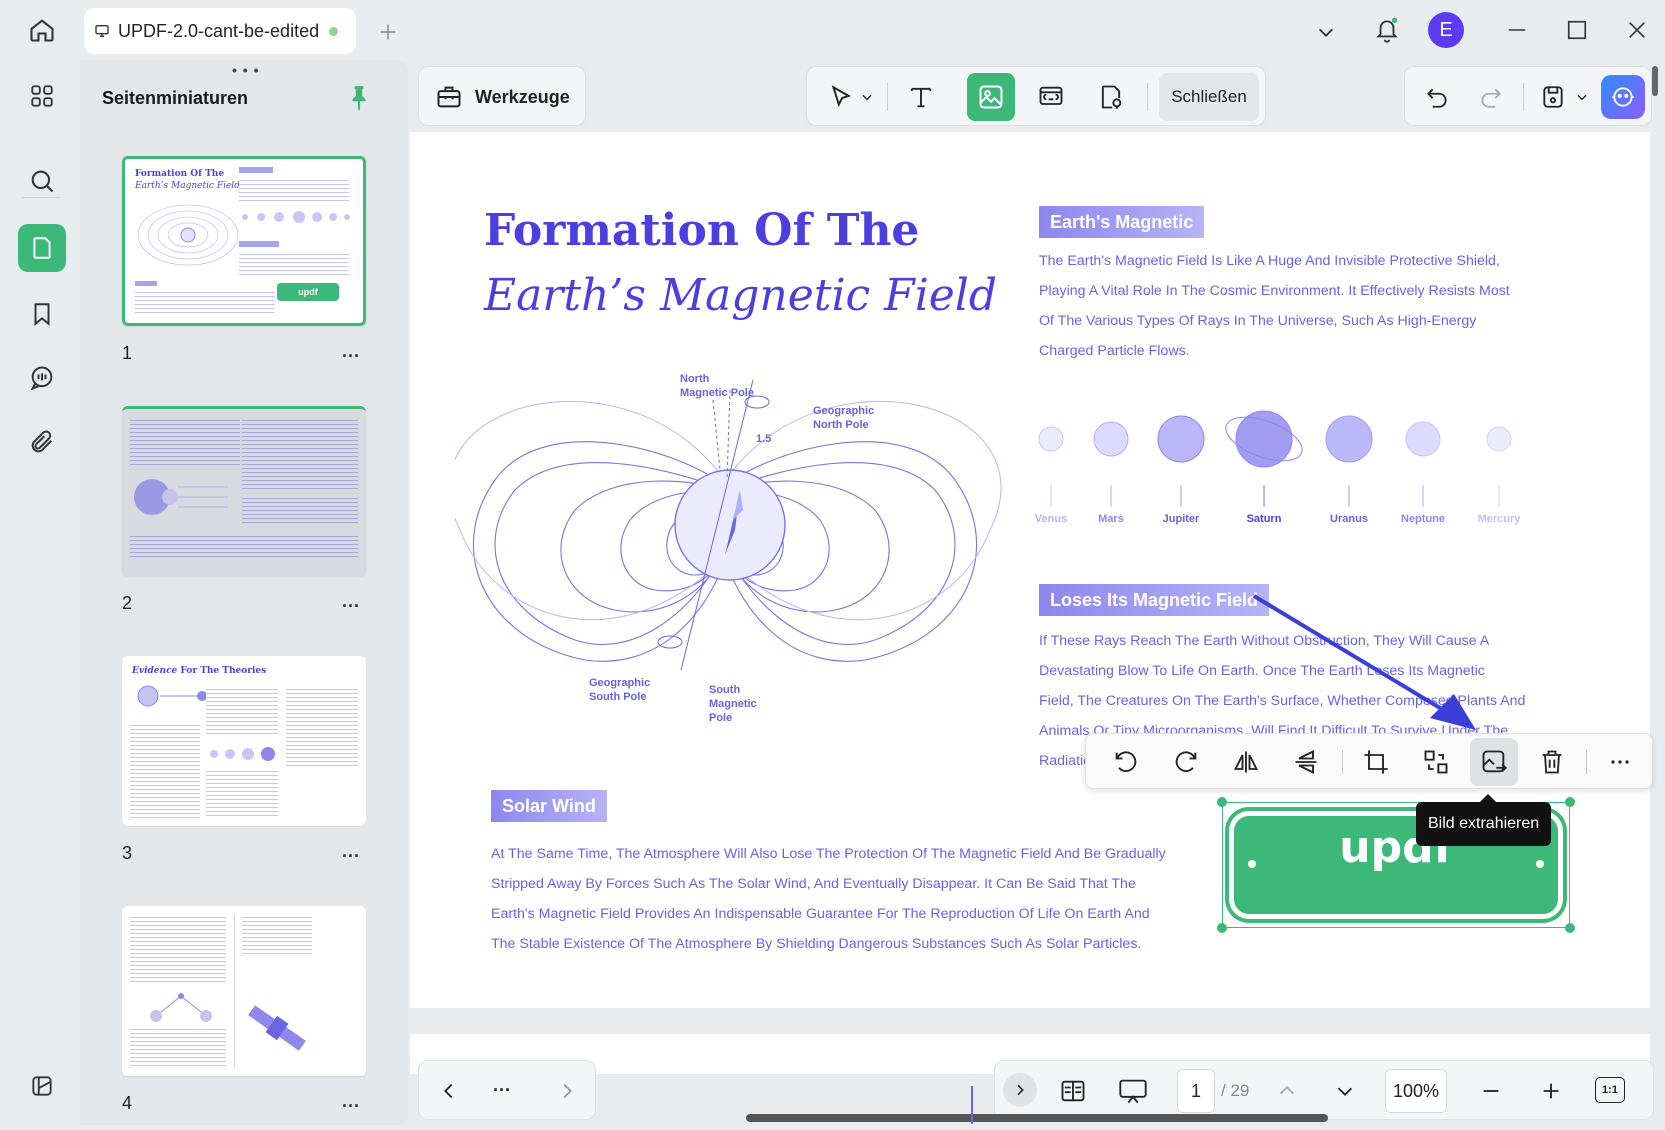  Describe the element at coordinates (867, 97) in the screenshot. I see `select-dropdown-icon` at that location.